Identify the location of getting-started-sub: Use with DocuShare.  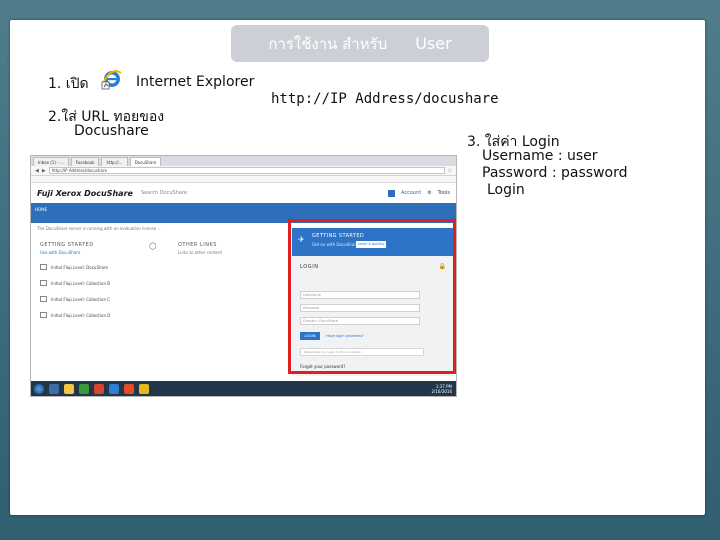
(60, 252).